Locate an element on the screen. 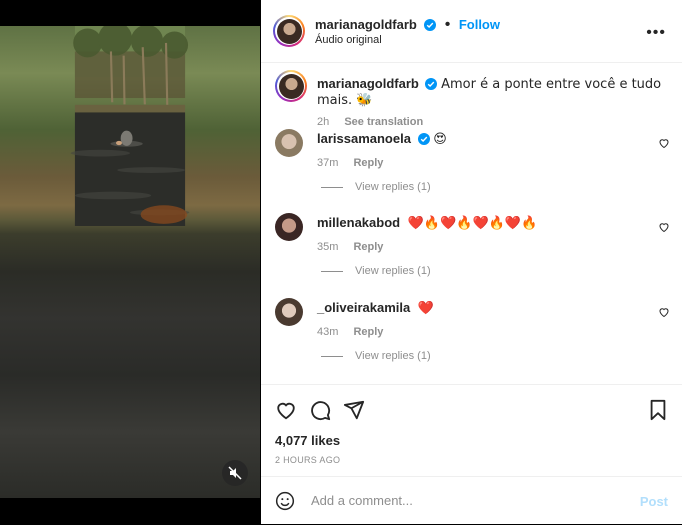 Image resolution: width=682 pixels, height=525 pixels. caption-author-avatar is located at coordinates (291, 86).